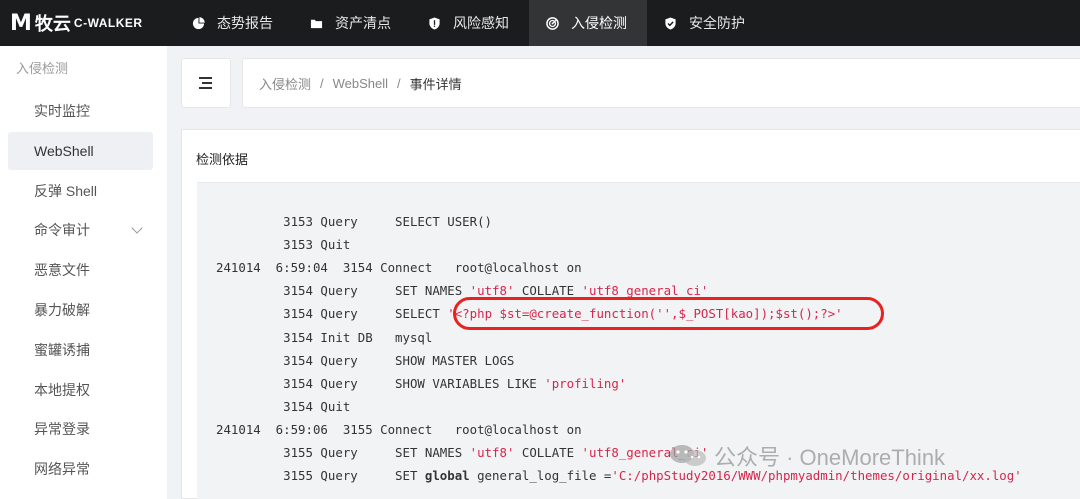  I want to click on top-nav-bar: M 牧云 C-WALKER 态势报告 资产清点 风险感知 入侵检测 安全防护, so click(540, 23).